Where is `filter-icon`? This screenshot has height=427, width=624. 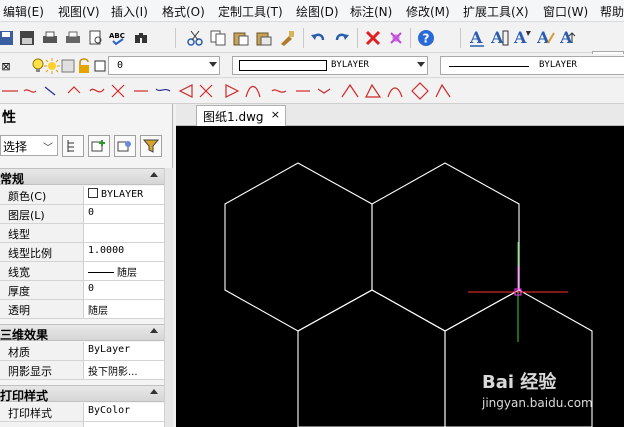
filter-icon is located at coordinates (151, 146).